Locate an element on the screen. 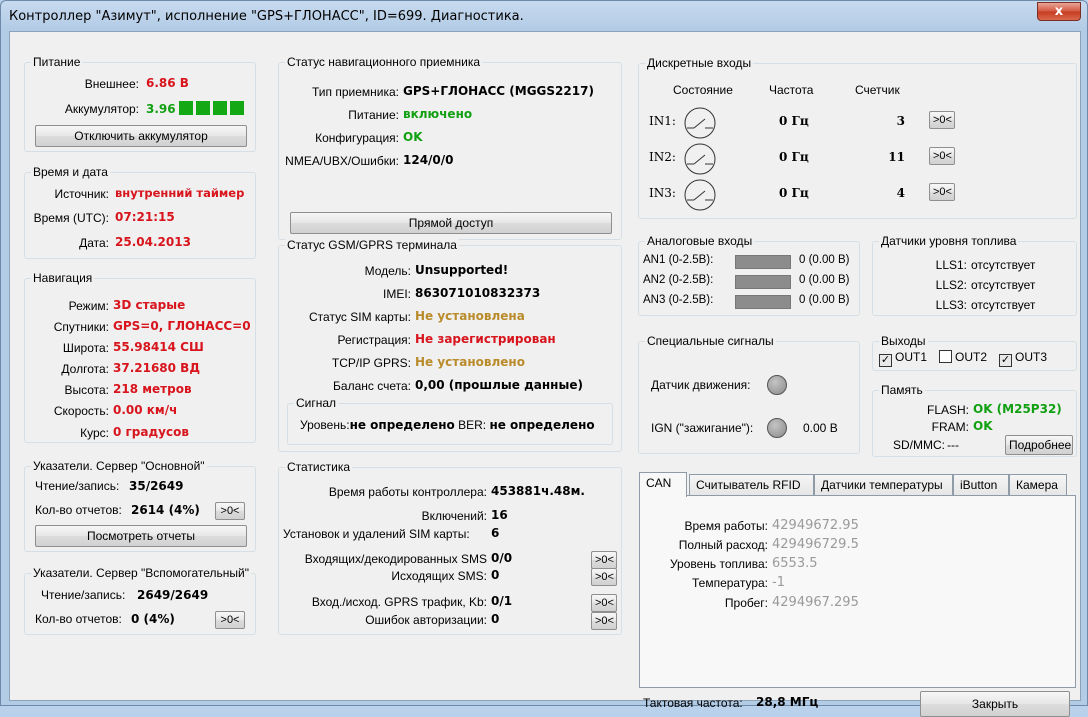  server-aux-rw-value: 2649/2649 is located at coordinates (173, 595).